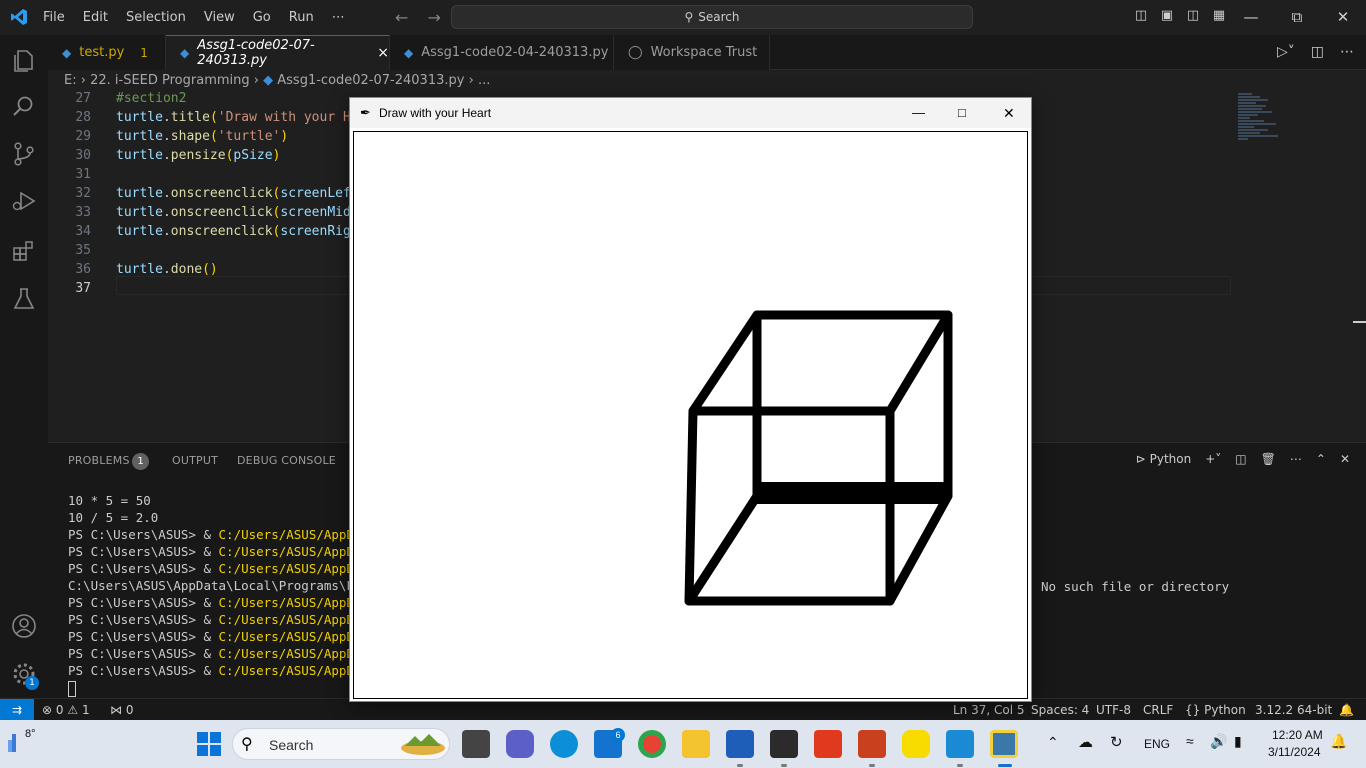 This screenshot has height=768, width=1366. I want to click on wifi-icon: ≈, so click(1190, 741).